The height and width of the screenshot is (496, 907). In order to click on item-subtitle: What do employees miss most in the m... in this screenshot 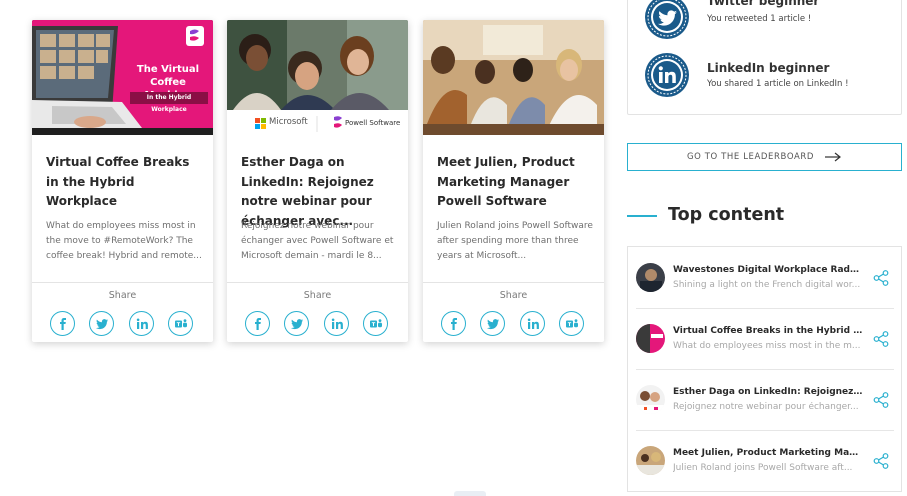, I will do `click(767, 346)`.